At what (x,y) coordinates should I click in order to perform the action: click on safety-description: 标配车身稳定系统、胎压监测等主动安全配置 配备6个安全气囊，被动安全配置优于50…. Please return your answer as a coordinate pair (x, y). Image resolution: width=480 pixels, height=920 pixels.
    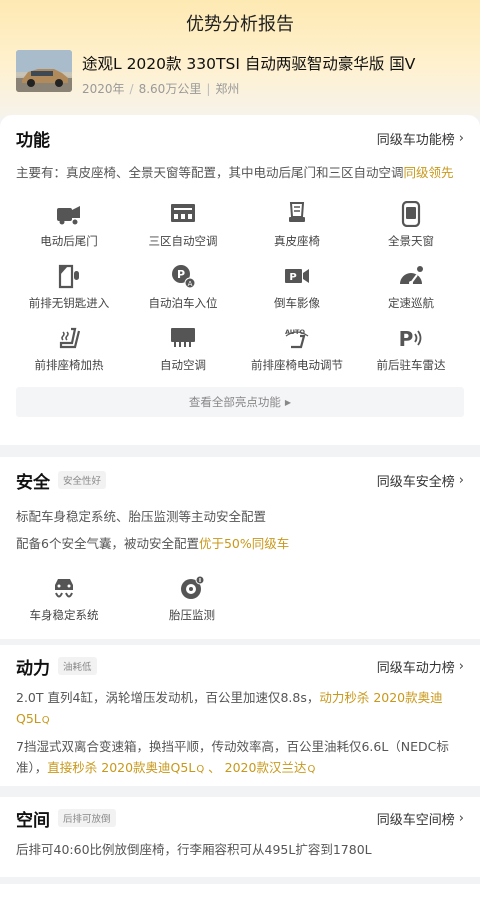
    Looking at the image, I should click on (240, 530).